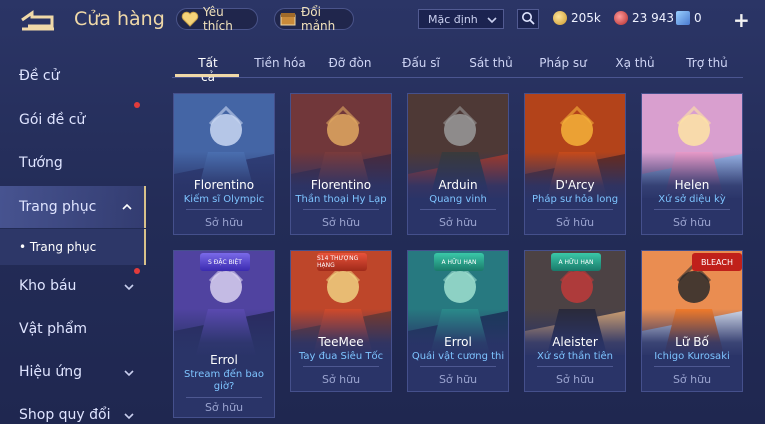 The width and height of the screenshot is (765, 424). Describe the element at coordinates (207, 75) in the screenshot. I see `active-tab-indicator` at that location.